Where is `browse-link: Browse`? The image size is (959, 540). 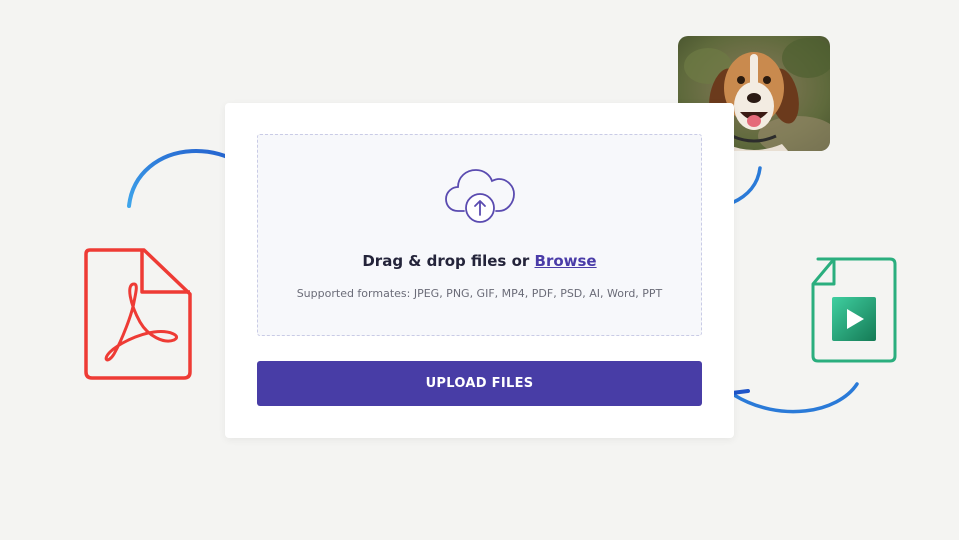
browse-link: Browse is located at coordinates (566, 261).